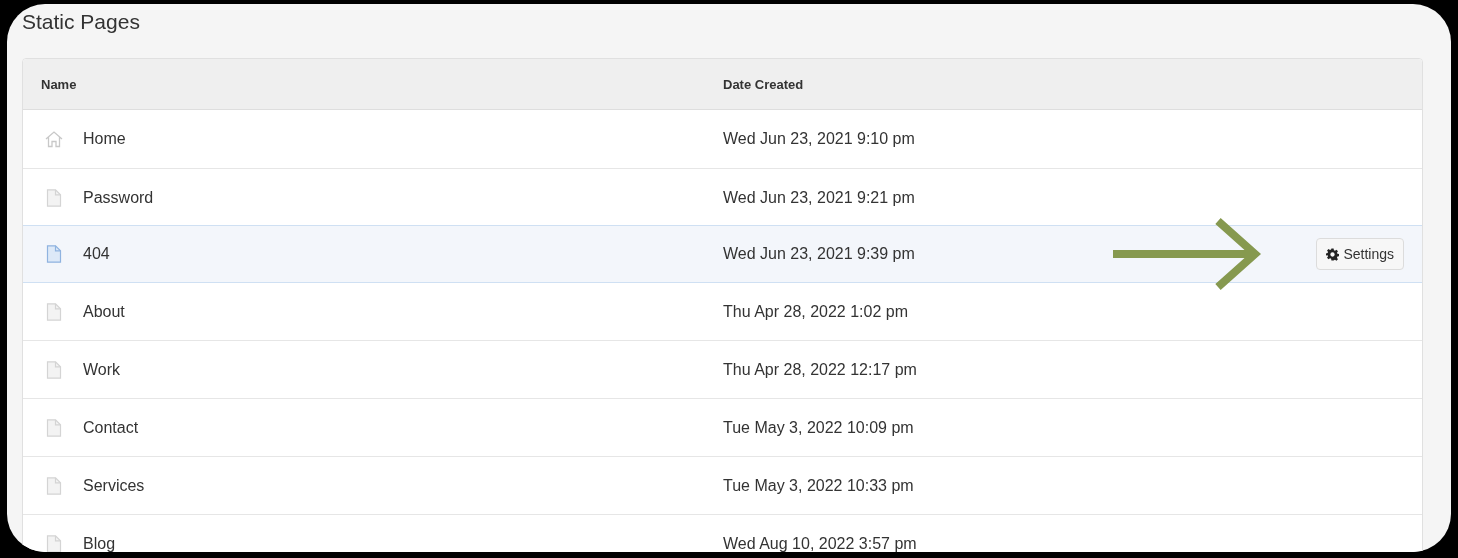  What do you see at coordinates (111, 427) in the screenshot?
I see `page-name: Contact` at bounding box center [111, 427].